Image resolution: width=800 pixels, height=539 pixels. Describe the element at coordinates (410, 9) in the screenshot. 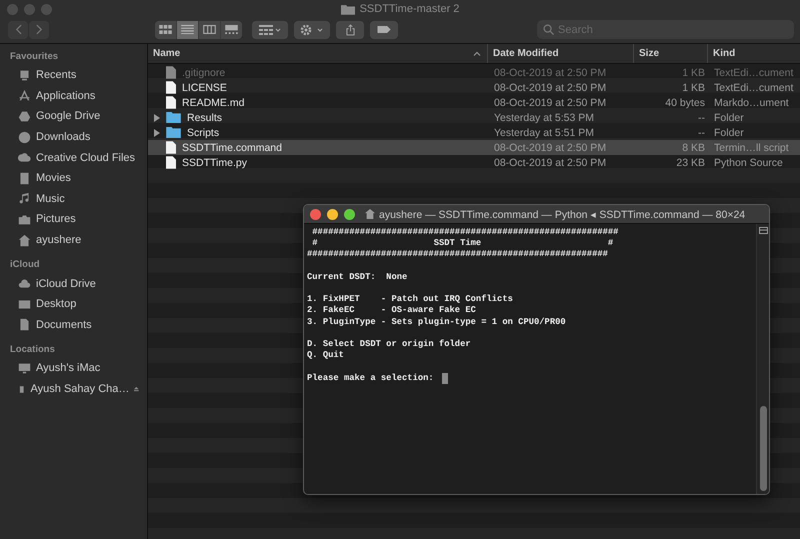

I see `window-title: SSDTTime-master 2` at that location.